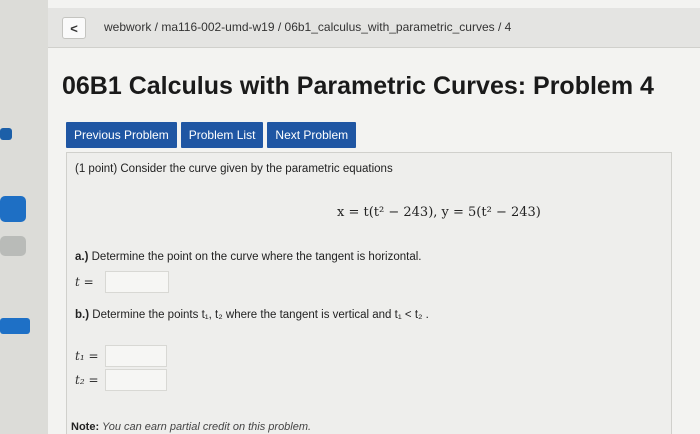  Describe the element at coordinates (136, 380) in the screenshot. I see `t2-answer-input` at that location.